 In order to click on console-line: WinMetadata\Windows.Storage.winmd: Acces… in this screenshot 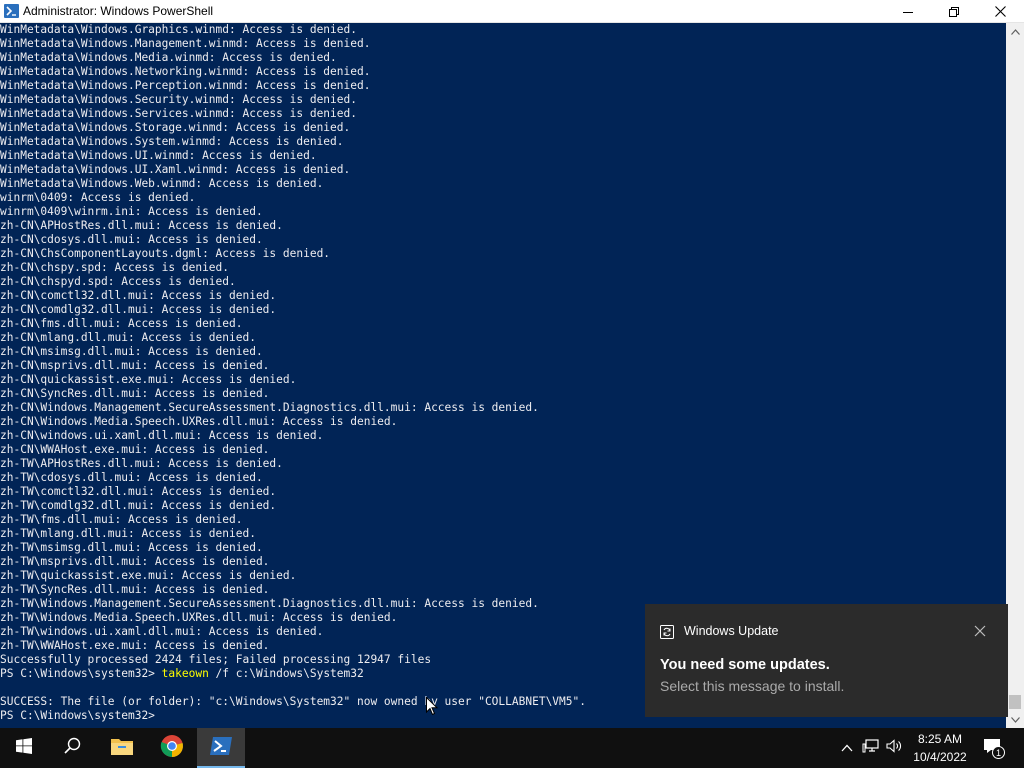, I will do `click(175, 127)`.